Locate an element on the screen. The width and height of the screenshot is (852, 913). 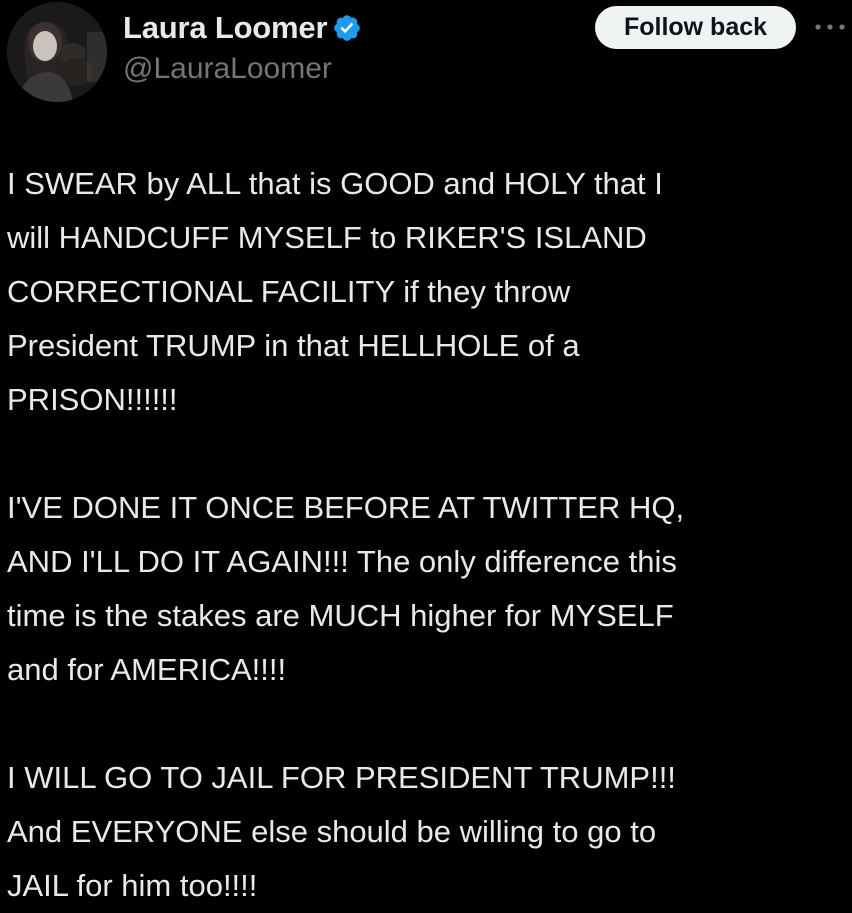
avatar-image is located at coordinates (57, 52).